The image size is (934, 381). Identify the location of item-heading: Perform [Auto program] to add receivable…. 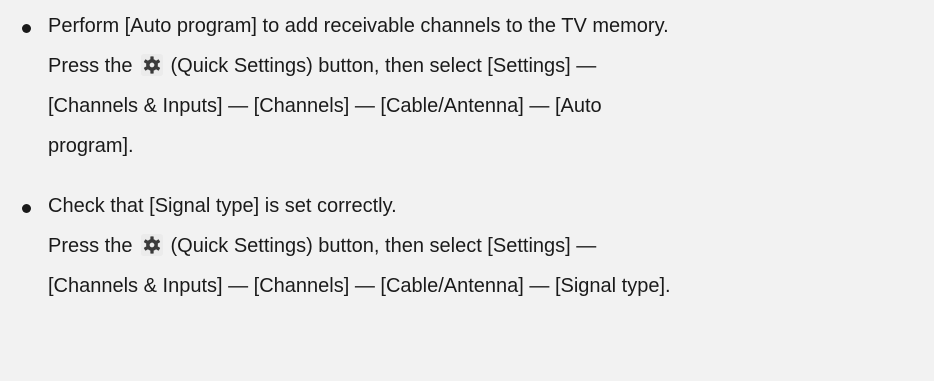
(358, 26).